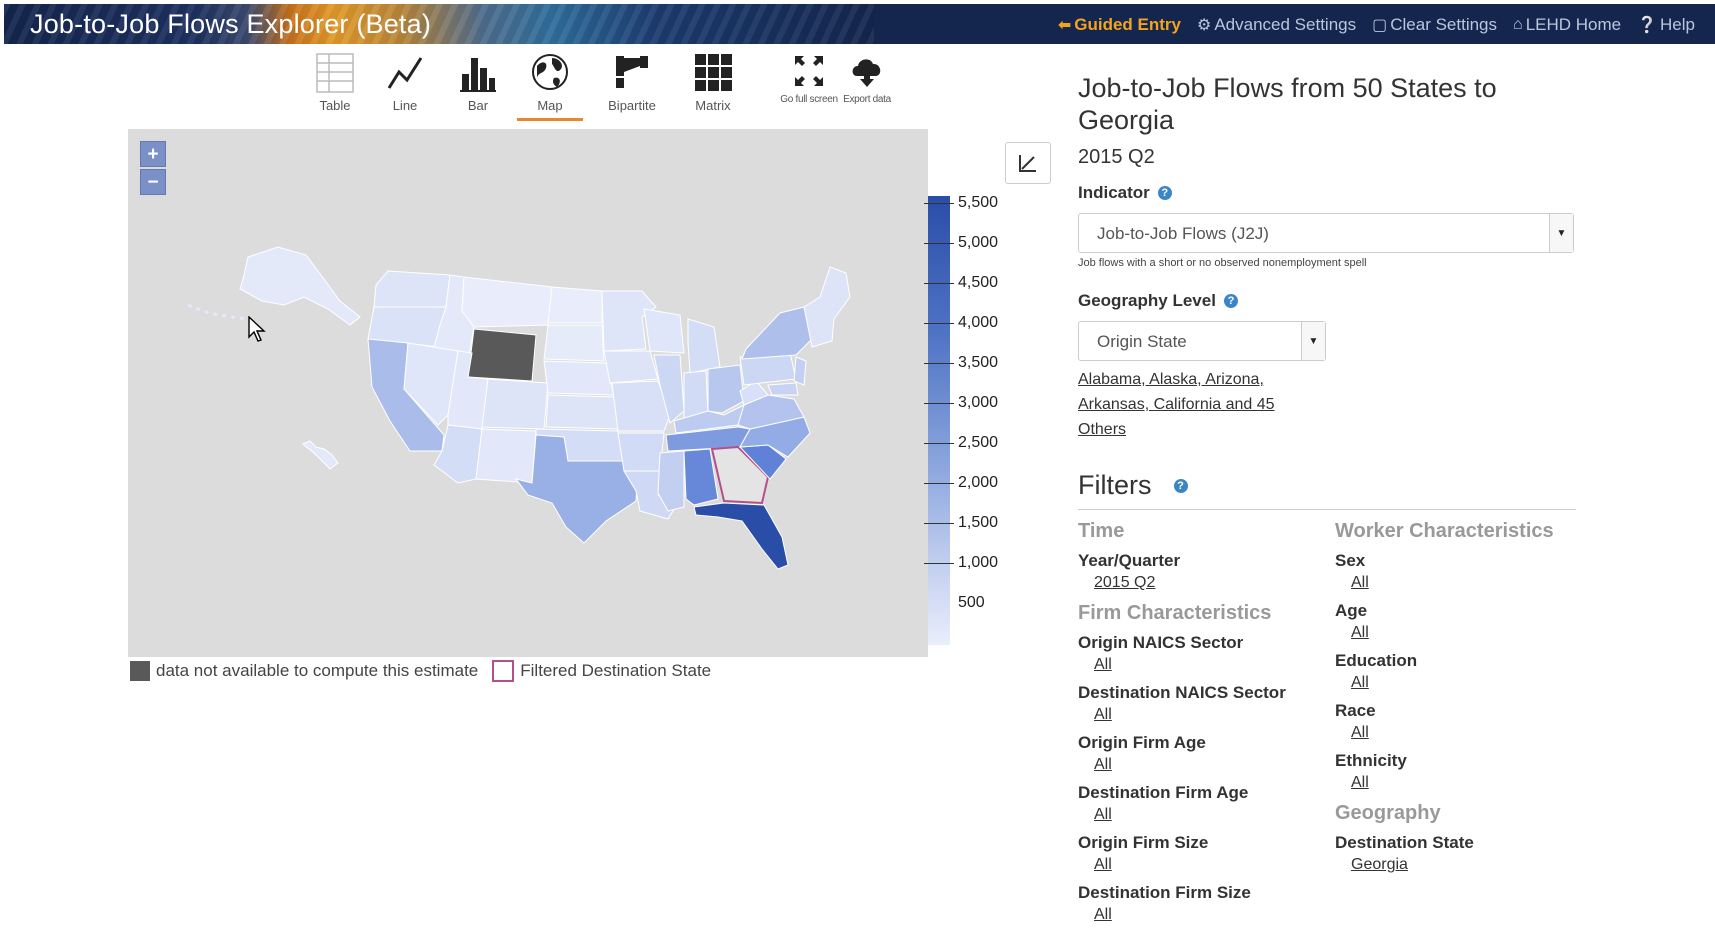 This screenshot has width=1715, height=951. Describe the element at coordinates (867, 78) in the screenshot. I see `tool-export-data: Export data` at that location.